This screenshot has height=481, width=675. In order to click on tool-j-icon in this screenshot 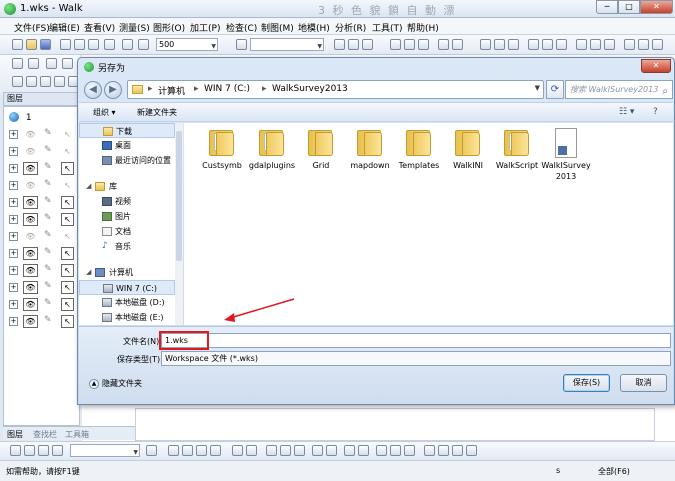, I will do `click(499, 44)`.